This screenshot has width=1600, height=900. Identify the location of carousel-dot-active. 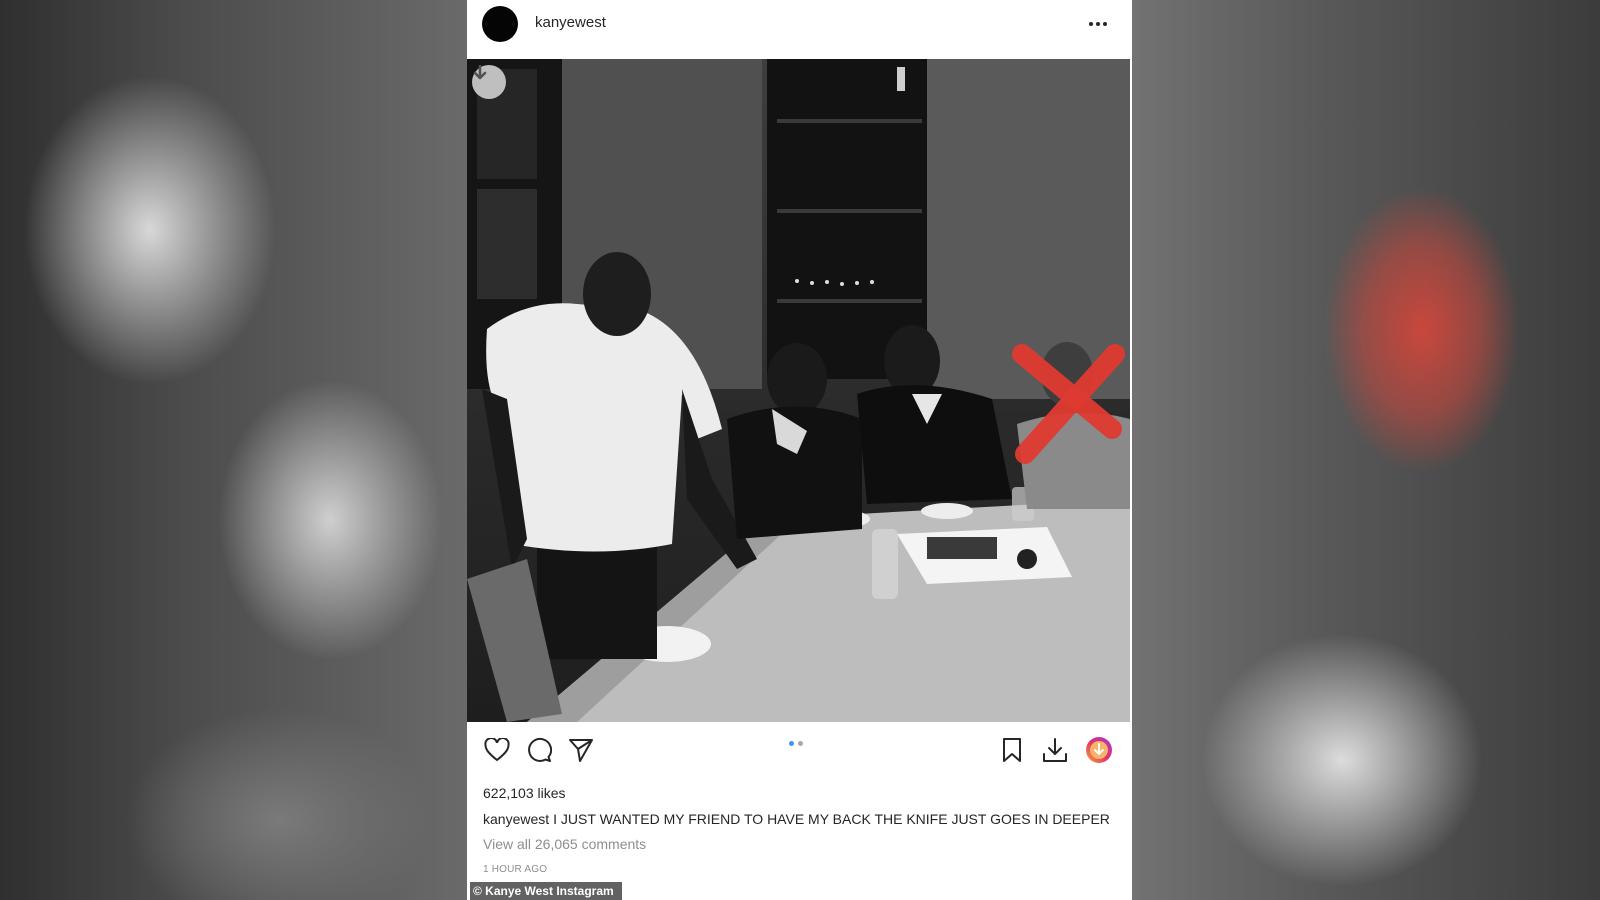
(791, 743).